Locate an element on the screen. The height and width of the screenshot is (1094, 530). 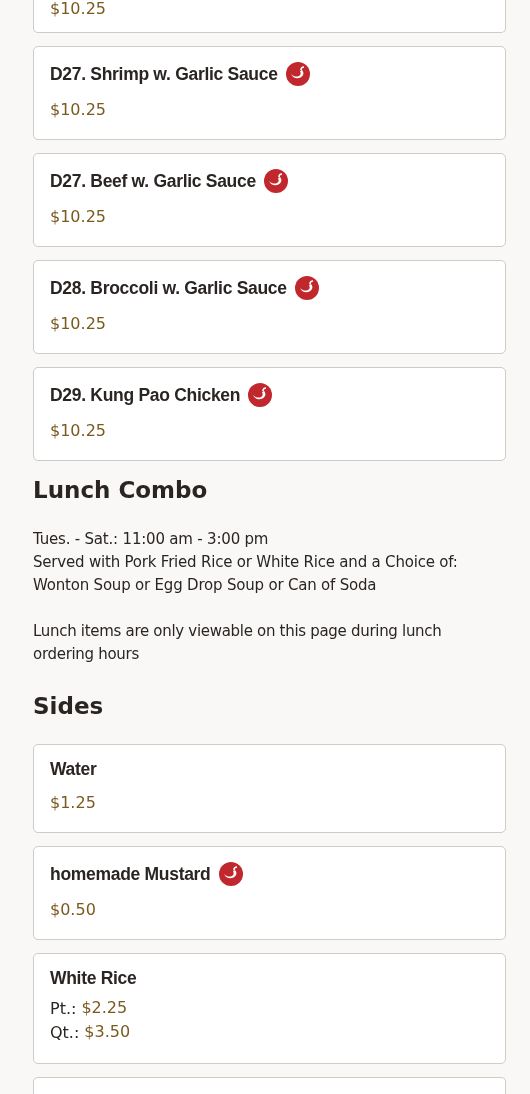
menu-item-card: D28. Broccoli w. Garlic Sauce $10.25 is located at coordinates (269, 307).